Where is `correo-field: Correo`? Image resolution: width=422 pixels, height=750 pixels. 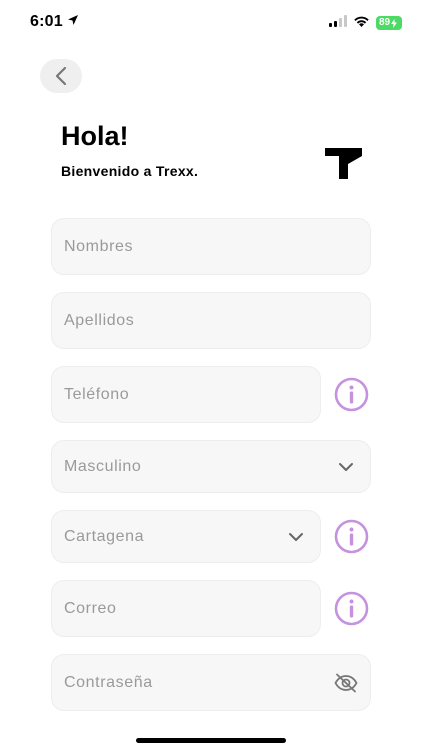
correo-field: Correo is located at coordinates (186, 608).